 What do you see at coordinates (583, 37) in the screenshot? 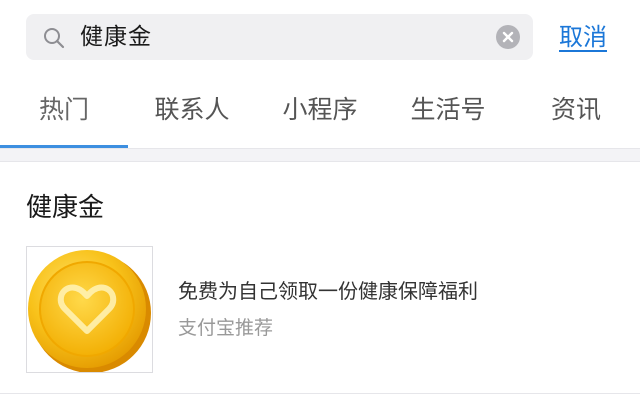
I see `cancel-button: 取消` at bounding box center [583, 37].